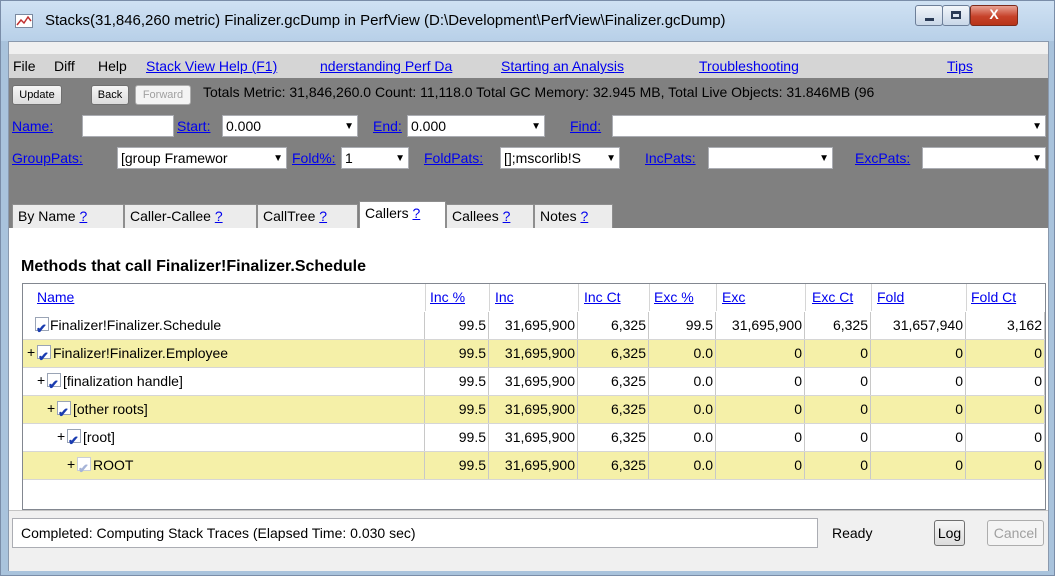 Image resolution: width=1055 pixels, height=576 pixels. I want to click on name-label: Name:, so click(32, 126).